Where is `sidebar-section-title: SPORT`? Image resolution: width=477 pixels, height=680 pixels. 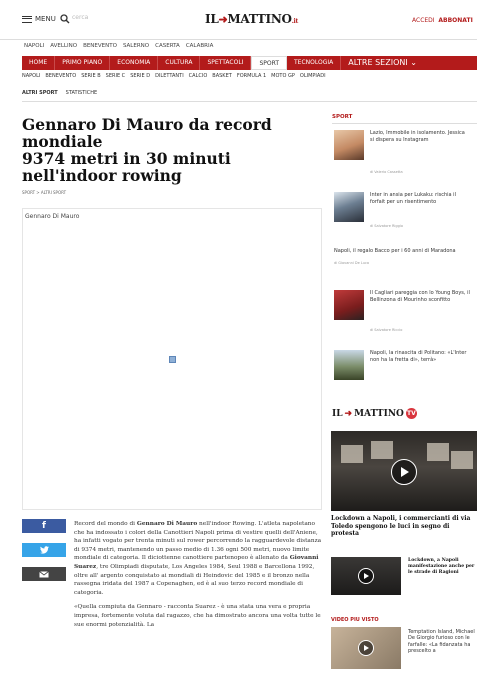
sidebar-section-title: SPORT is located at coordinates (404, 119).